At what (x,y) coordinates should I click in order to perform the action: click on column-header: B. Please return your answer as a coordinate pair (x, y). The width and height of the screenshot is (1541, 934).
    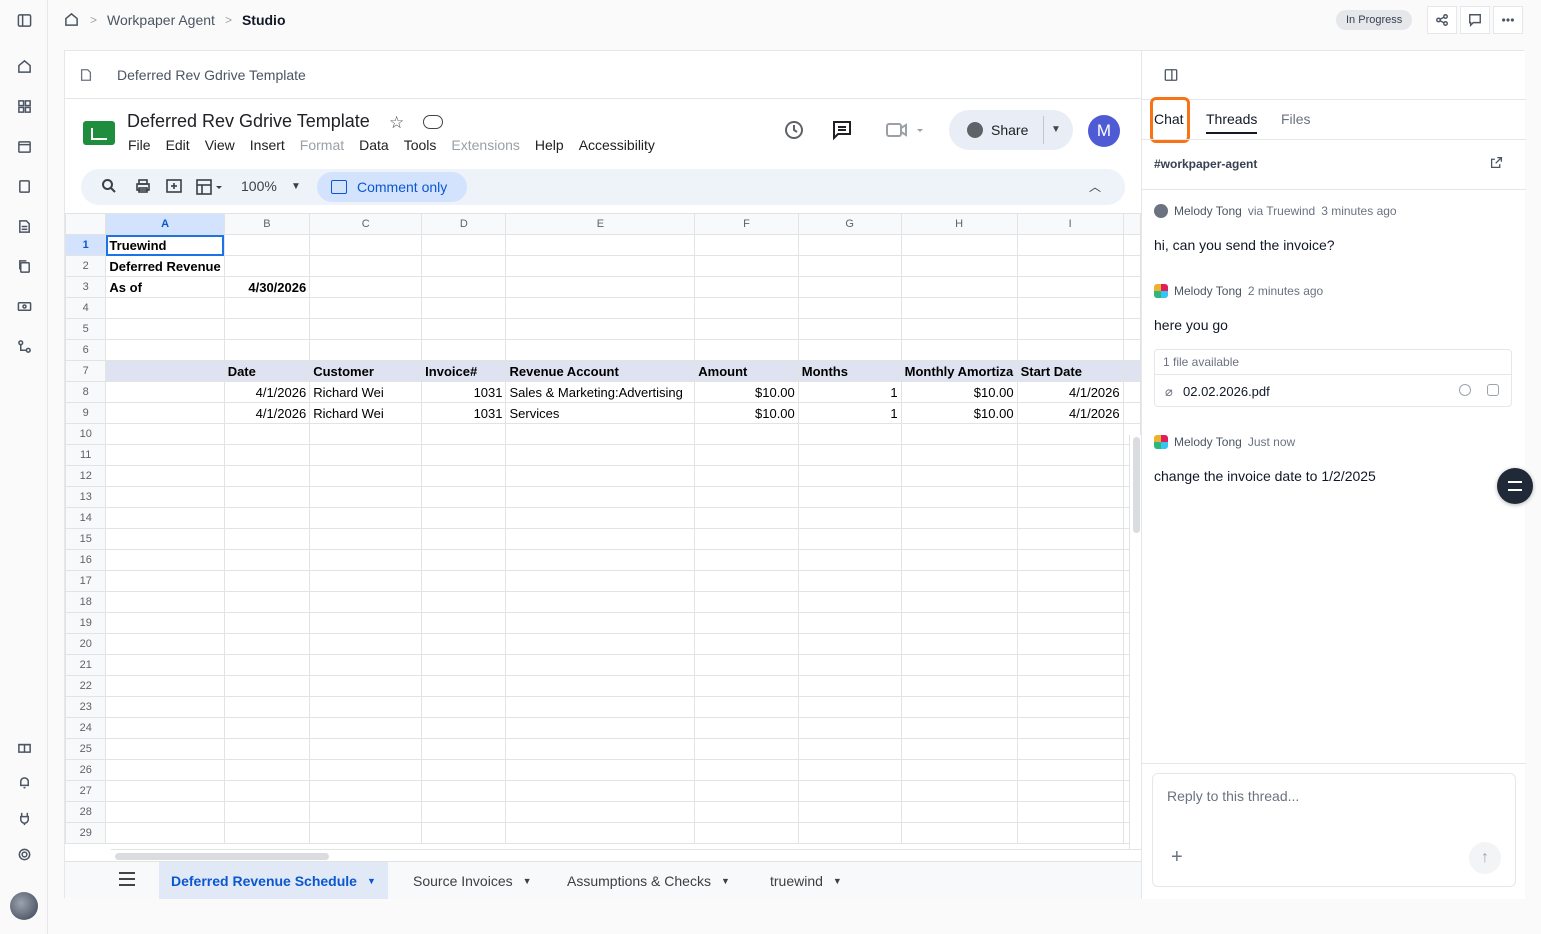
    Looking at the image, I should click on (267, 224).